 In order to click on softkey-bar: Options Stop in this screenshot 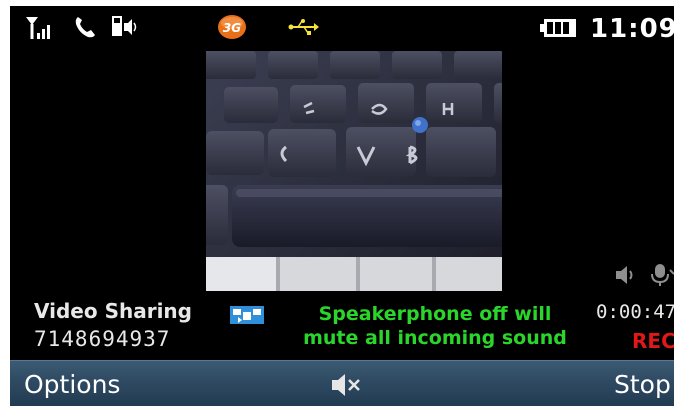, I will do `click(342, 383)`.